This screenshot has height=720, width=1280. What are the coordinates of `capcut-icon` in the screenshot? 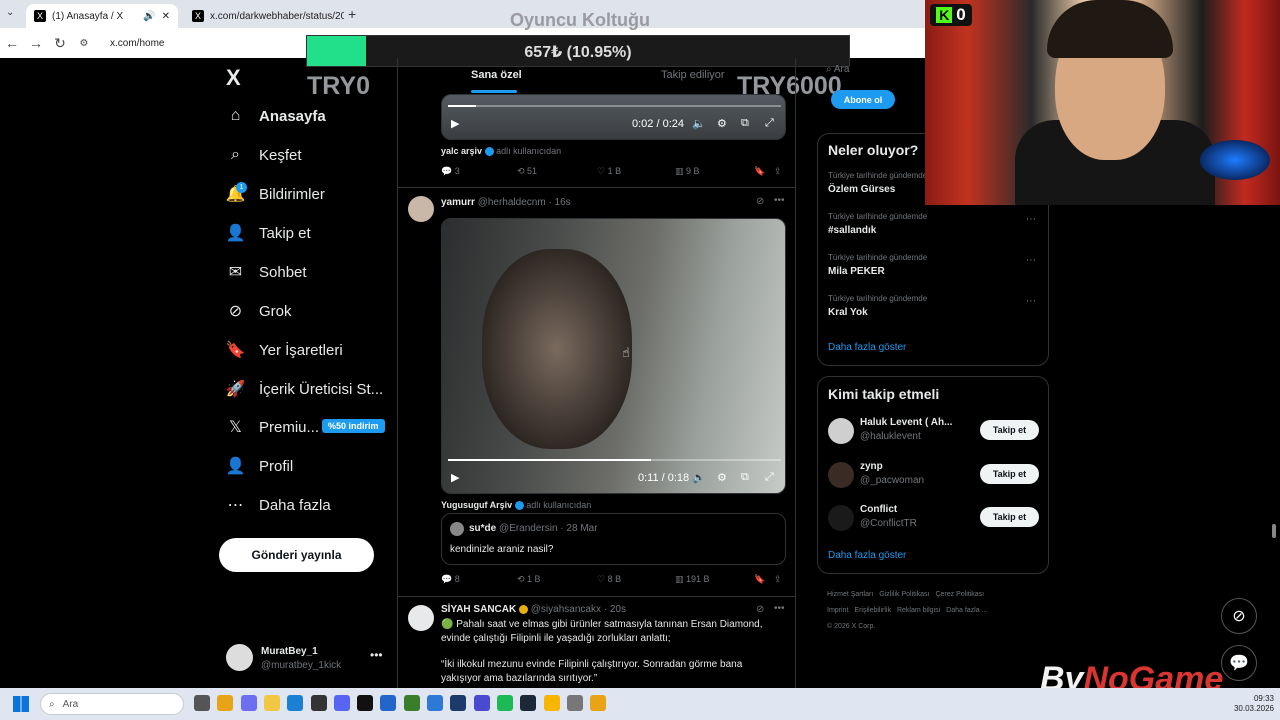 It's located at (365, 703).